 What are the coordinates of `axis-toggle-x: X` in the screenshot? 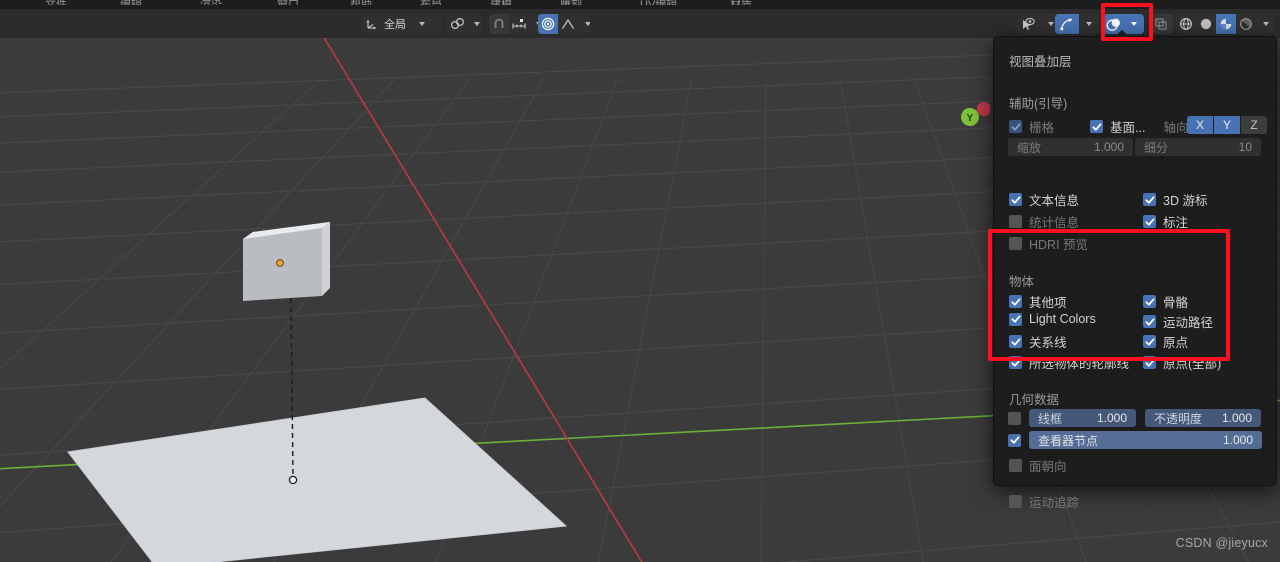 It's located at (1200, 125).